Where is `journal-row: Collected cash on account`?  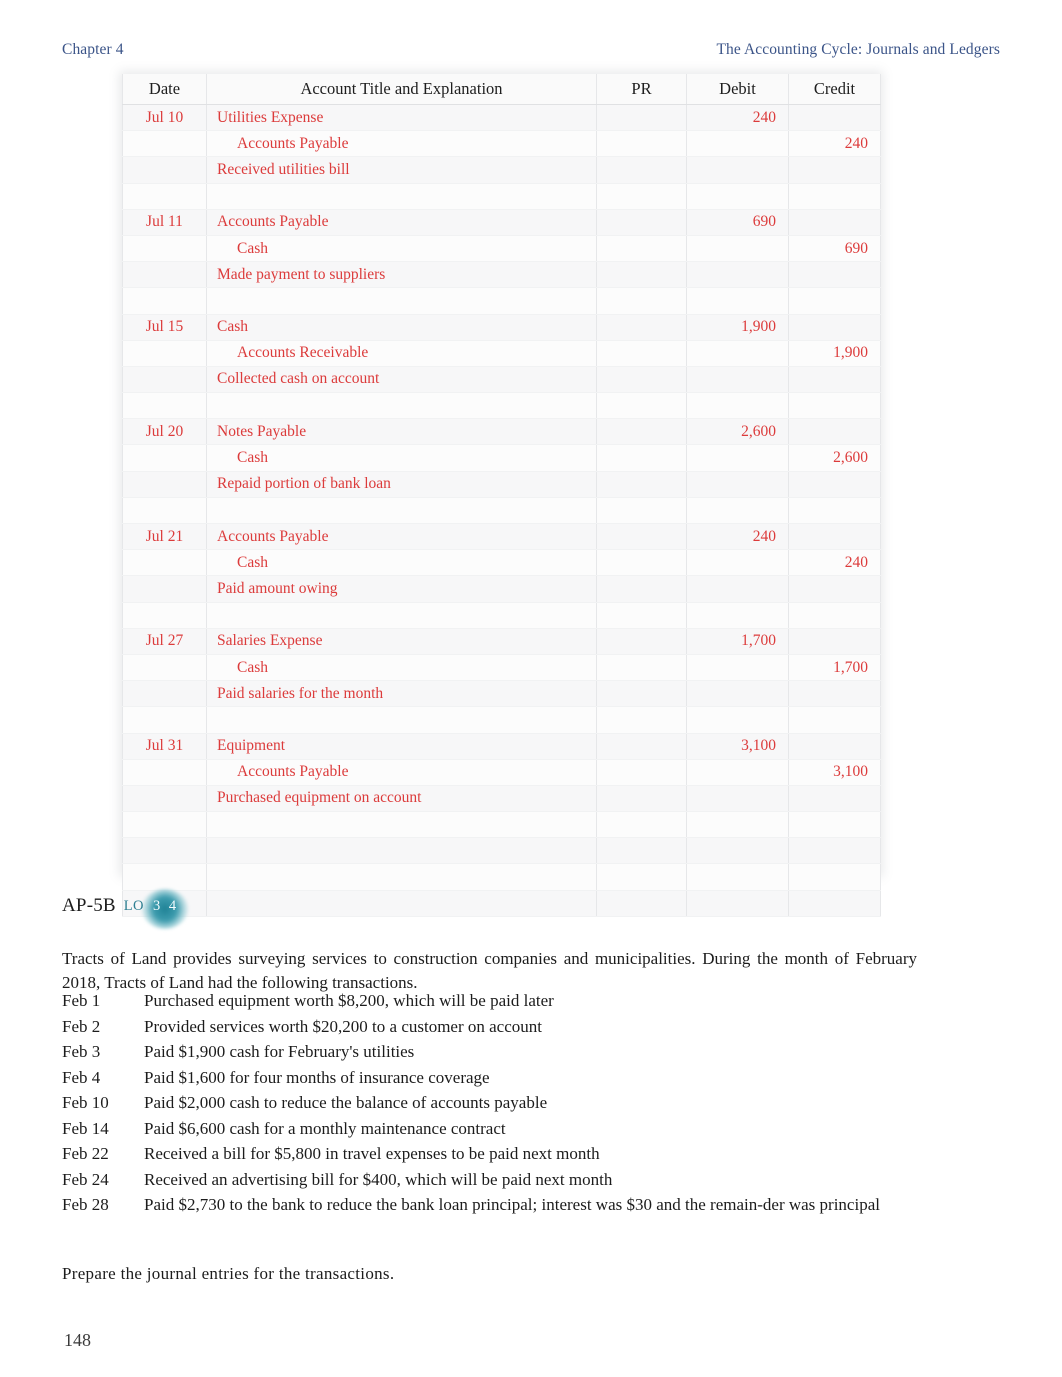
journal-row: Collected cash on account is located at coordinates (501, 380).